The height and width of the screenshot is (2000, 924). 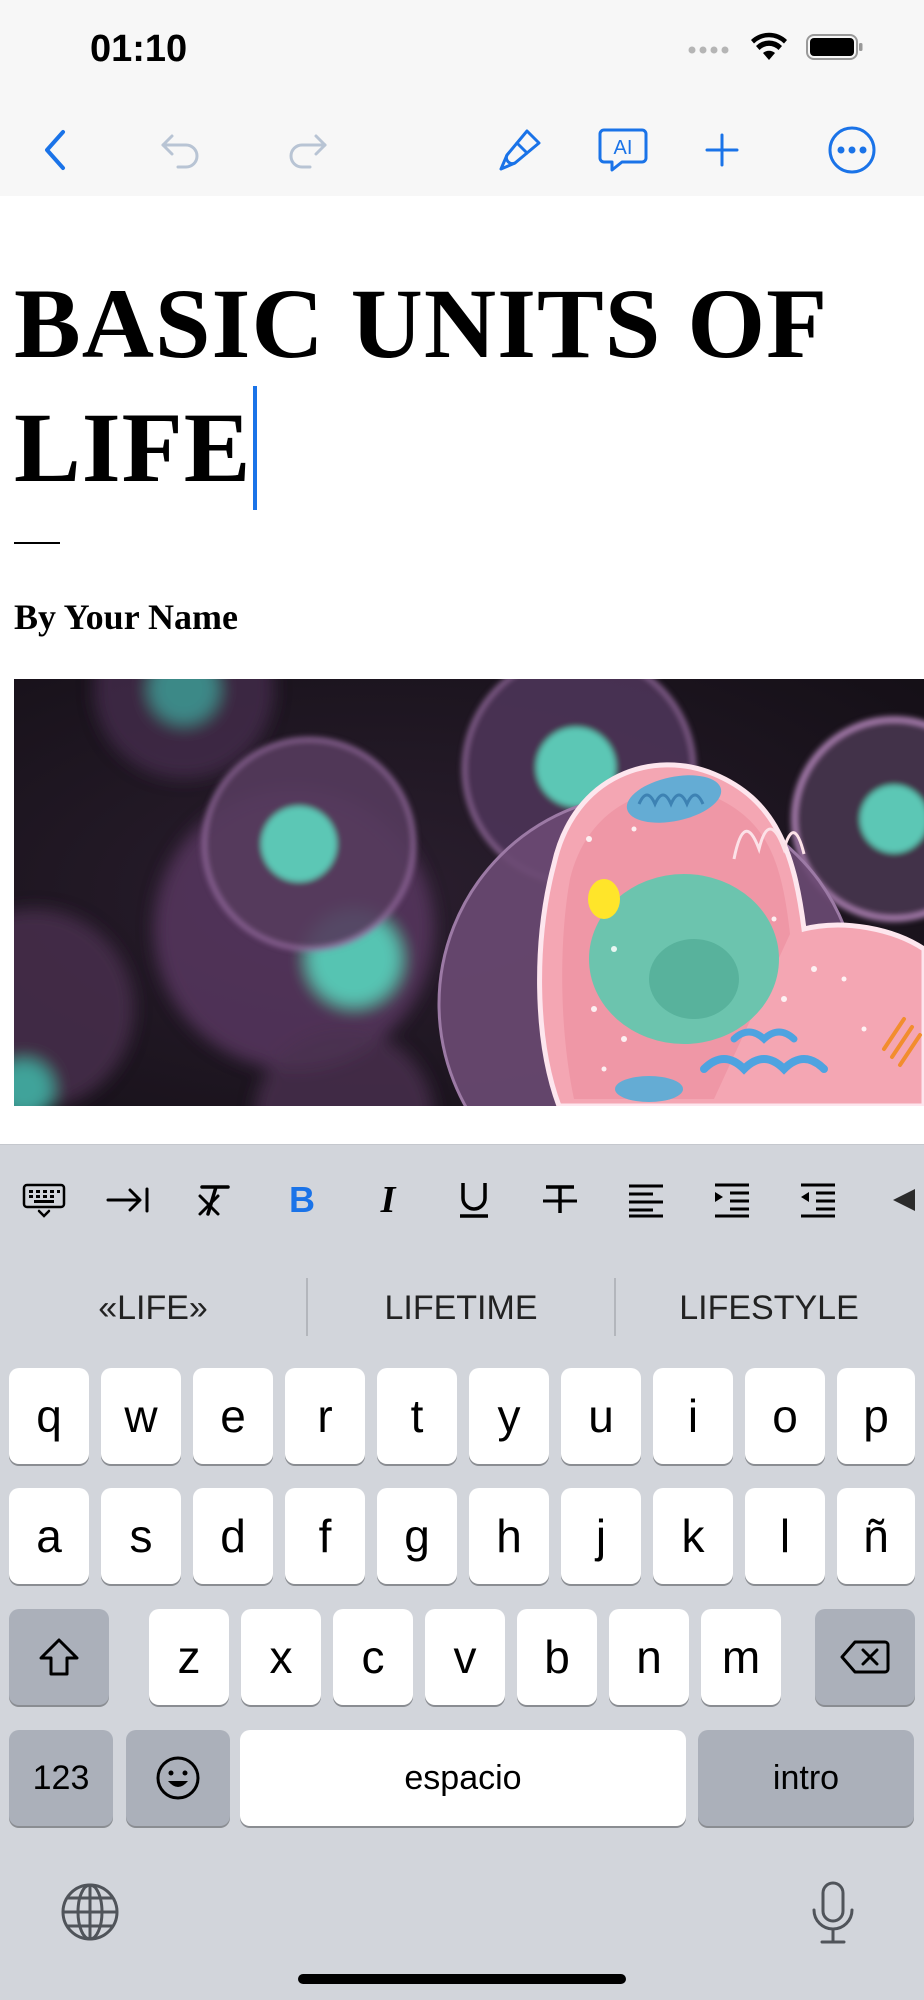 I want to click on status-time: 01:10, so click(x=139, y=49).